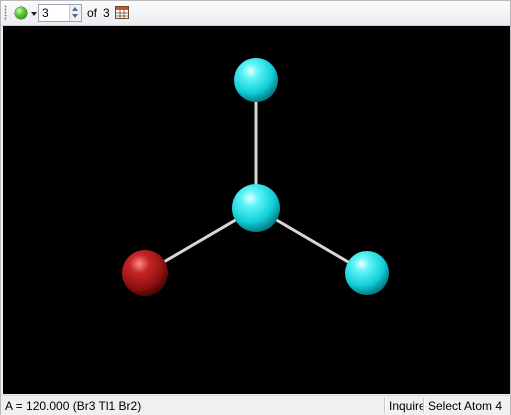 This screenshot has width=511, height=415. Describe the element at coordinates (75, 9) in the screenshot. I see `spin-up-icon` at that location.